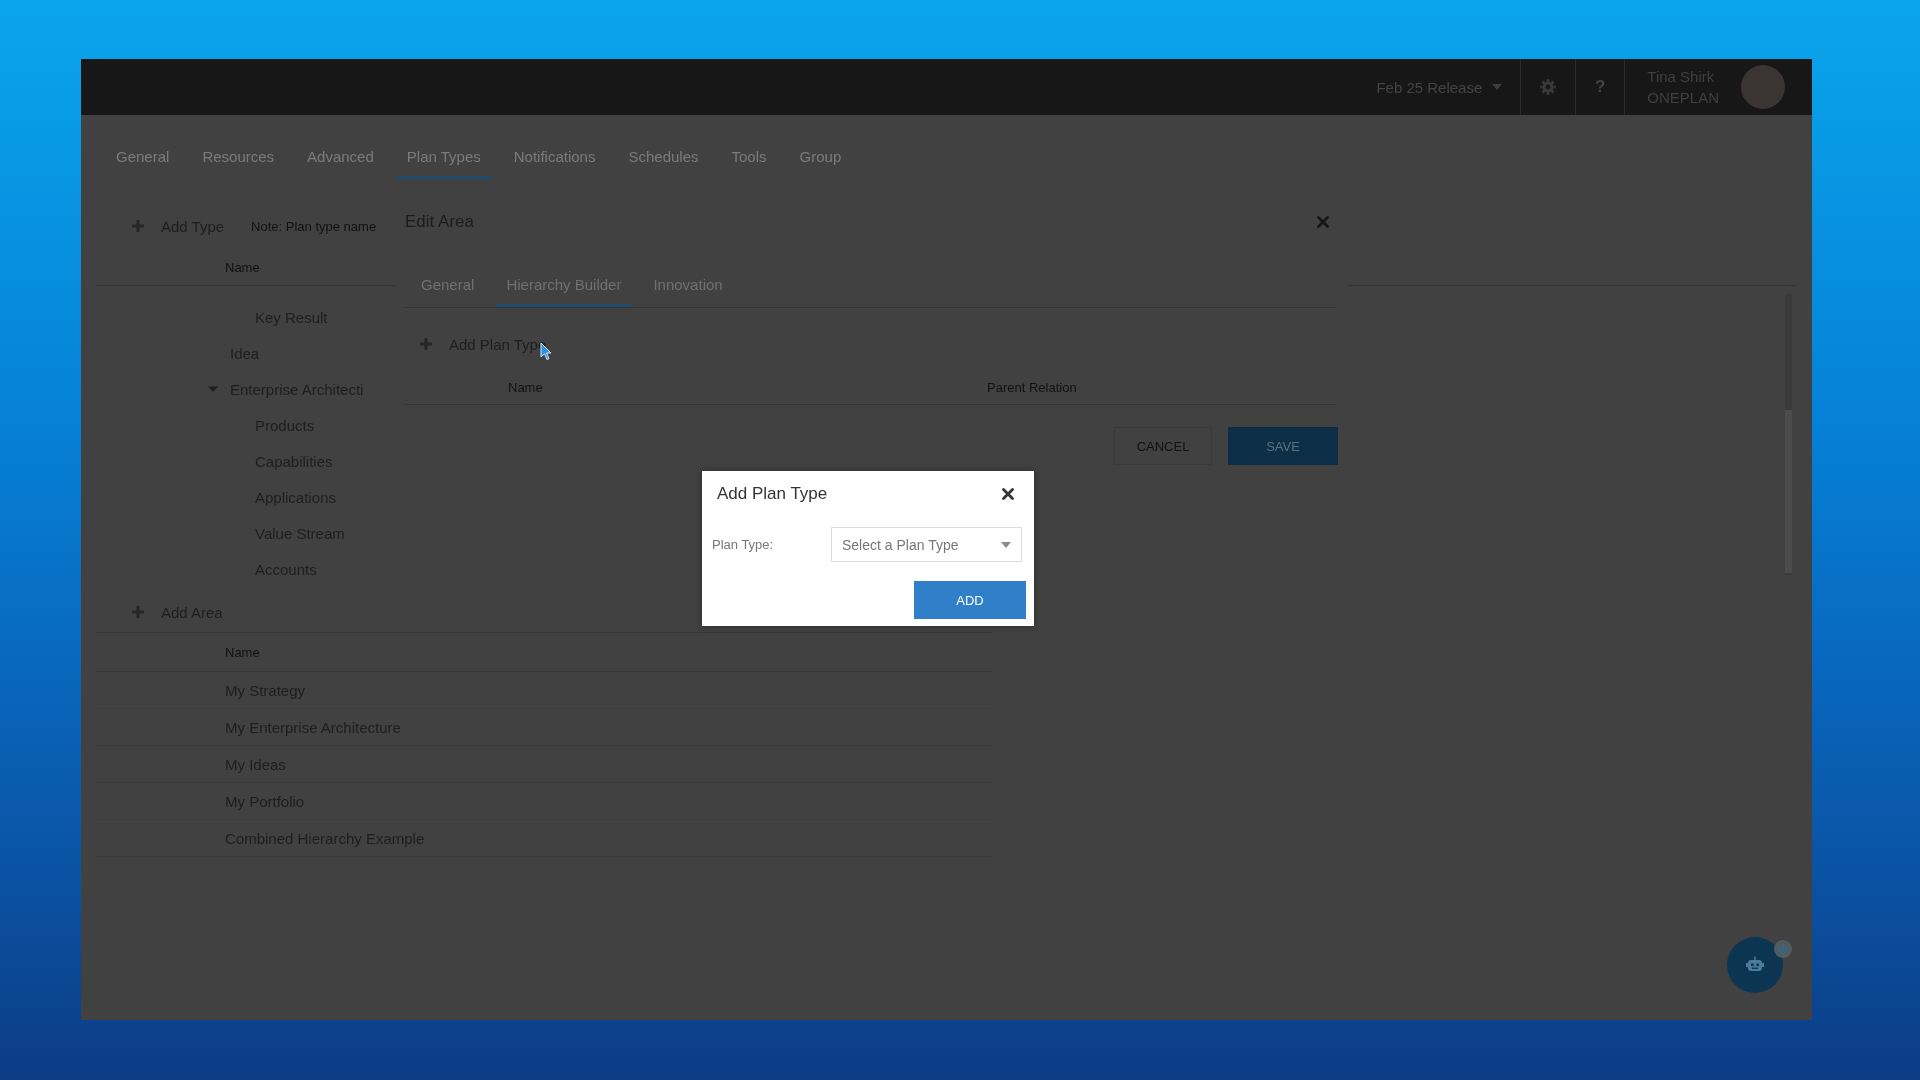 The image size is (1920, 1080). I want to click on settings-icon, so click(1548, 87).